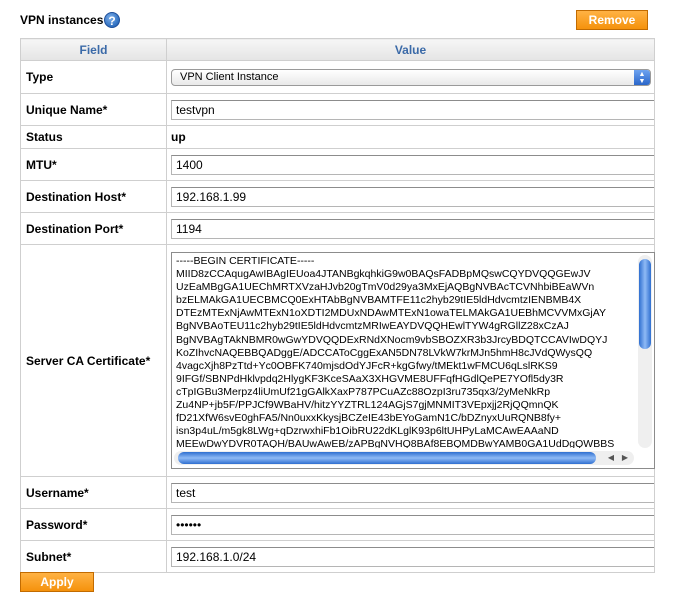 The width and height of the screenshot is (692, 602). Describe the element at coordinates (612, 20) in the screenshot. I see `remove-button: Remove` at that location.